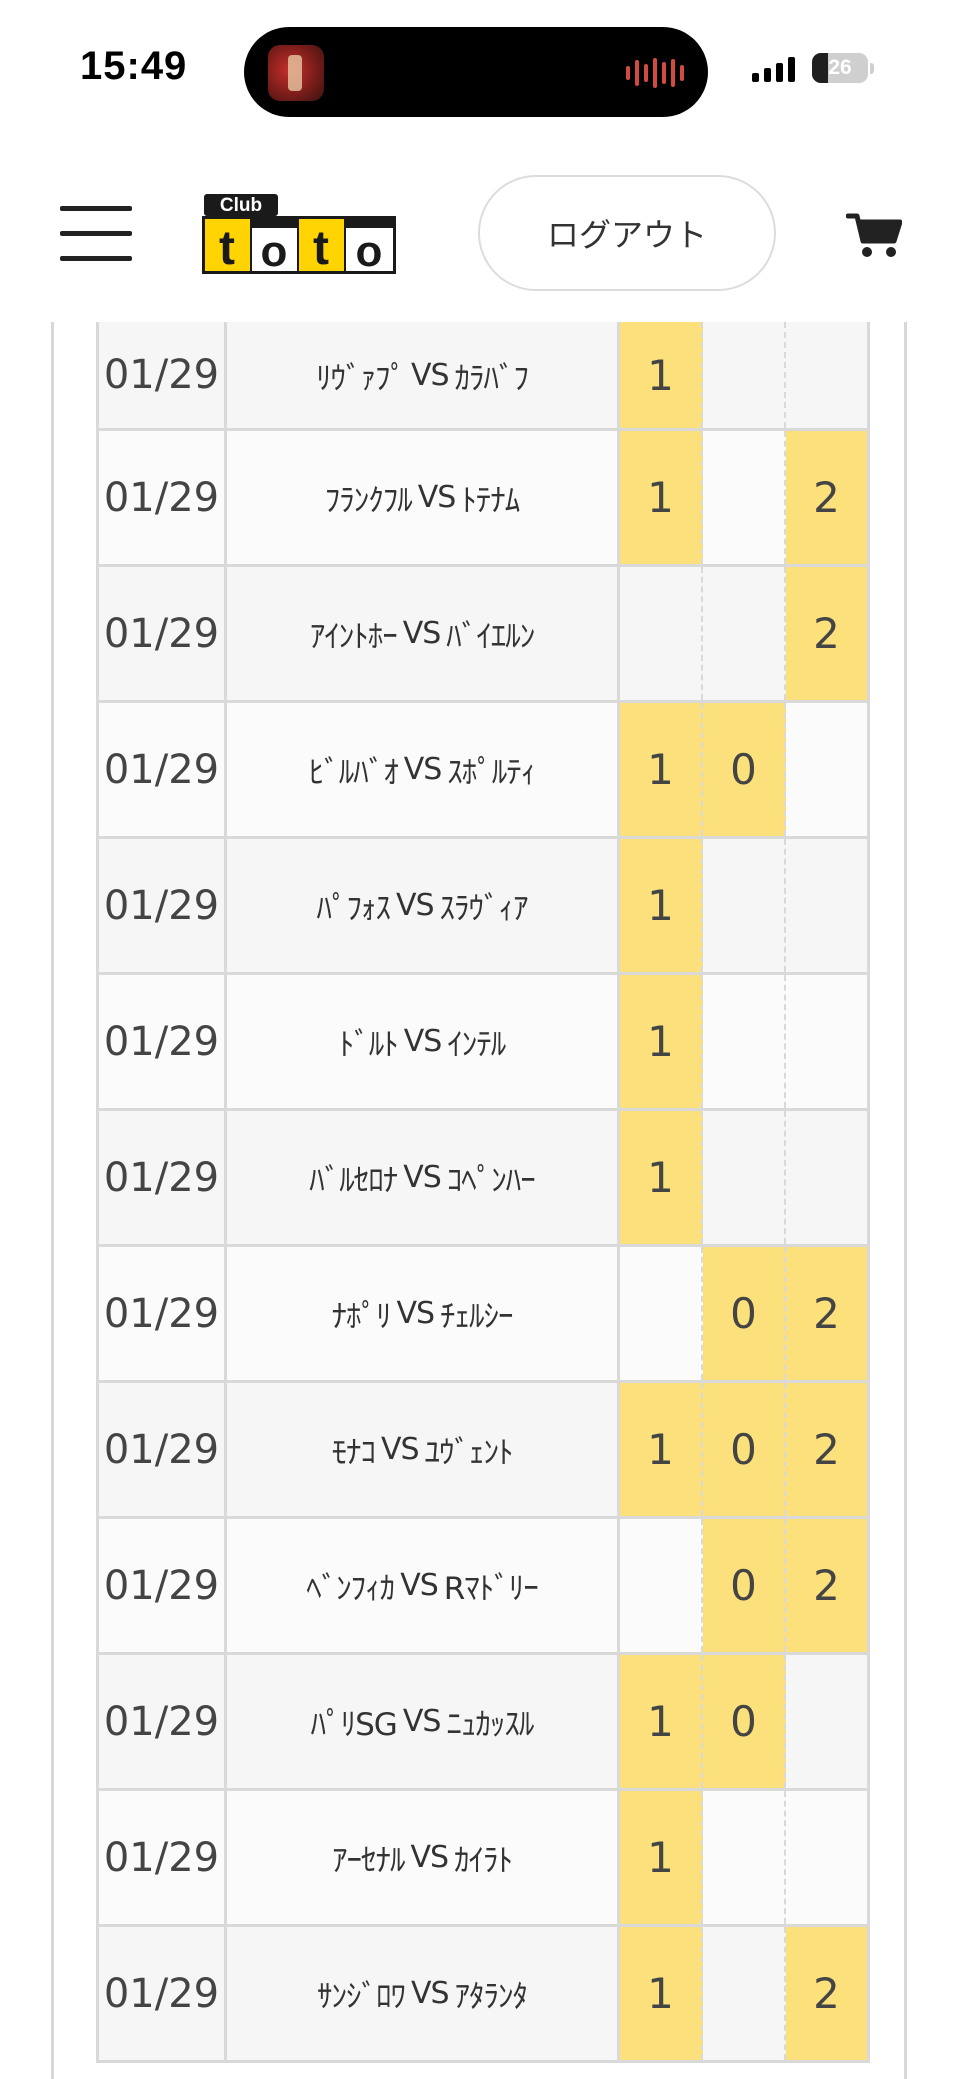 This screenshot has width=960, height=2079. Describe the element at coordinates (491, 773) in the screenshot. I see `away-team: ｽﾎﾟﾙﾃｨ` at that location.